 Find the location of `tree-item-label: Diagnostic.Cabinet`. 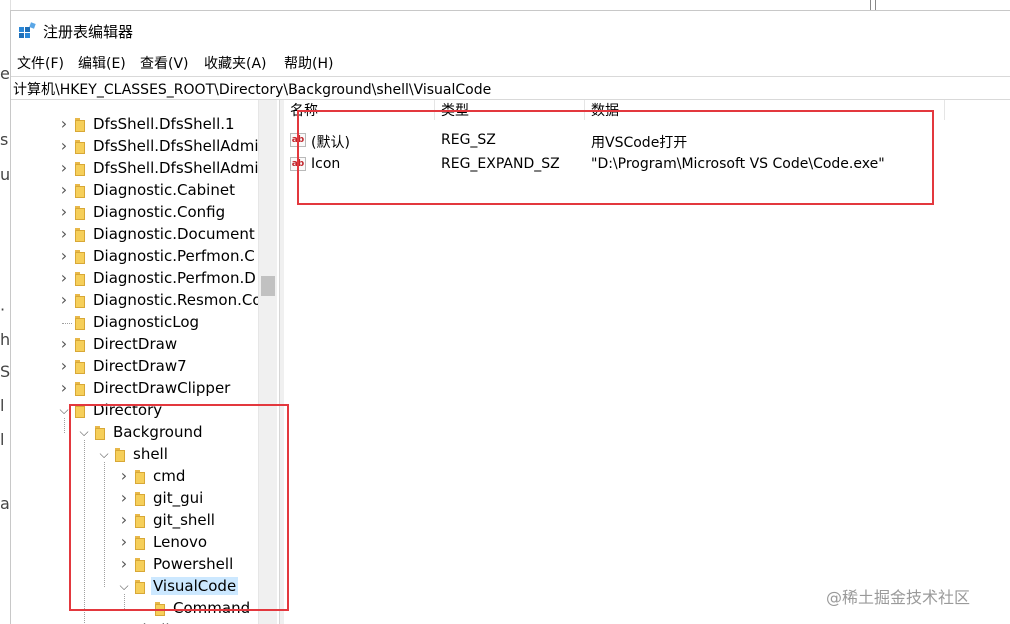

tree-item-label: Diagnostic.Cabinet is located at coordinates (164, 190).